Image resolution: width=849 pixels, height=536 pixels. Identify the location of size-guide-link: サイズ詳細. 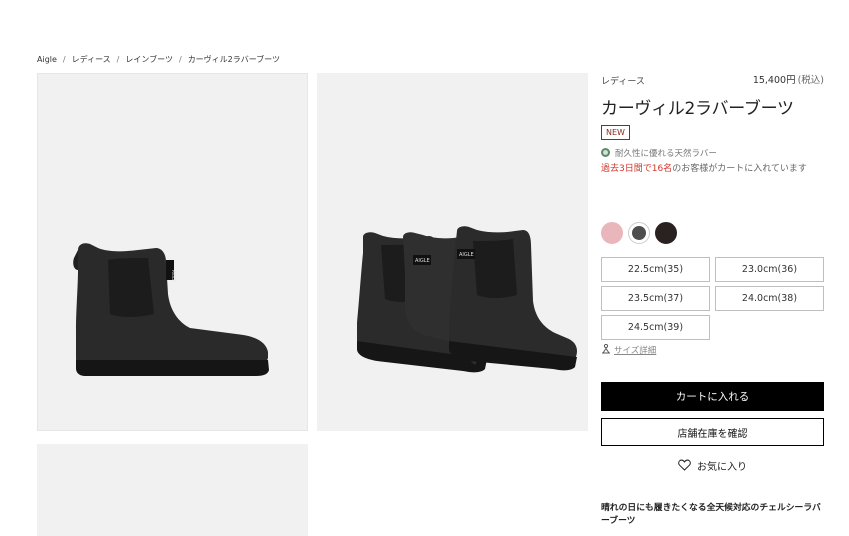
(629, 349).